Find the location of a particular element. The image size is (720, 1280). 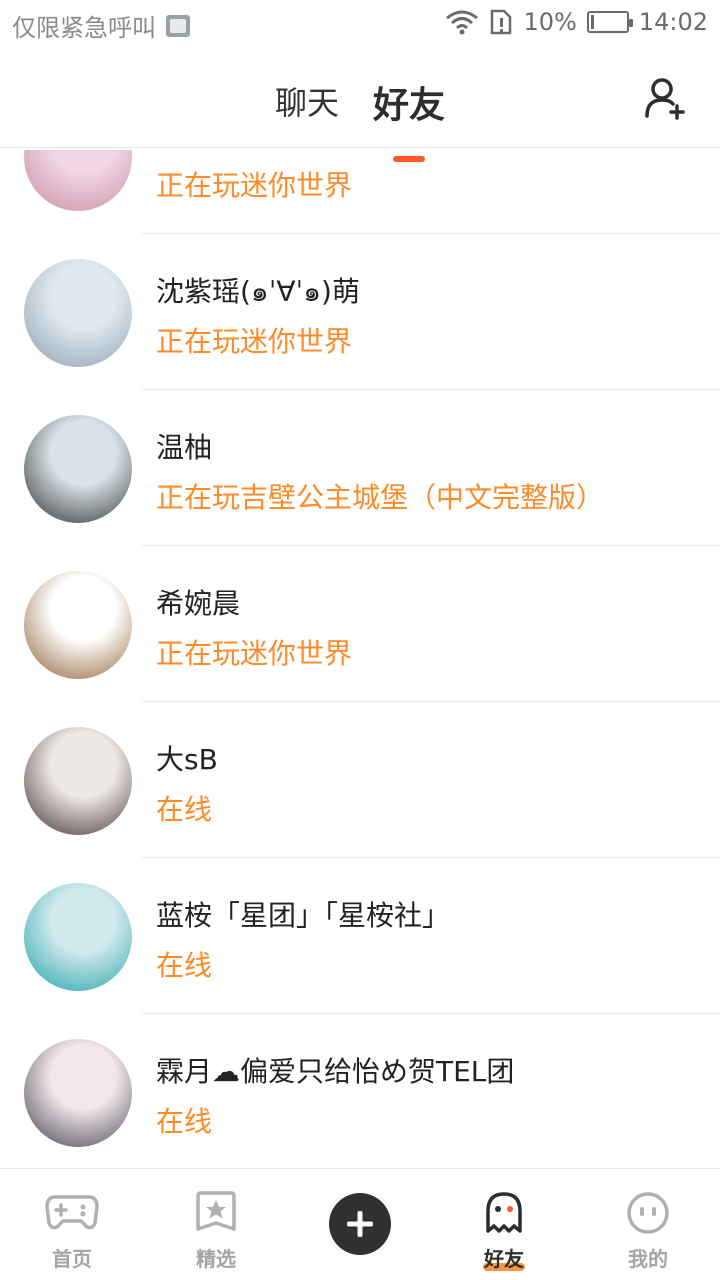

friend-row: 正在玩迷你世界 is located at coordinates (360, 192).